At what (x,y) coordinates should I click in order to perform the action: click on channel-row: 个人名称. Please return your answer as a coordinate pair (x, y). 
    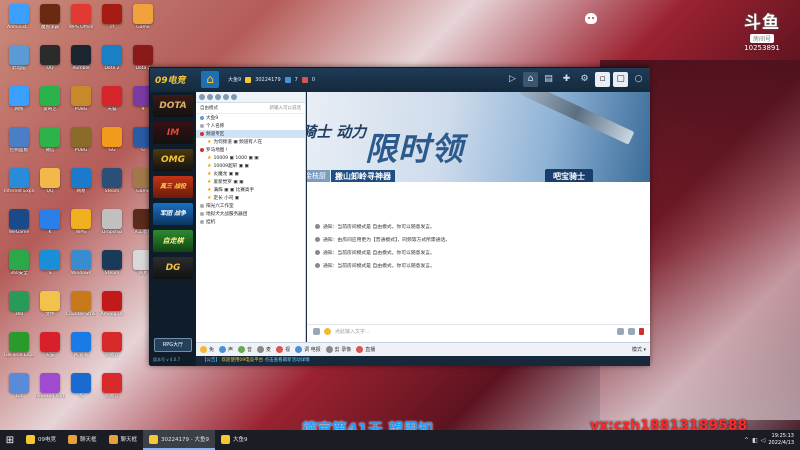
    Looking at the image, I should click on (250, 126).